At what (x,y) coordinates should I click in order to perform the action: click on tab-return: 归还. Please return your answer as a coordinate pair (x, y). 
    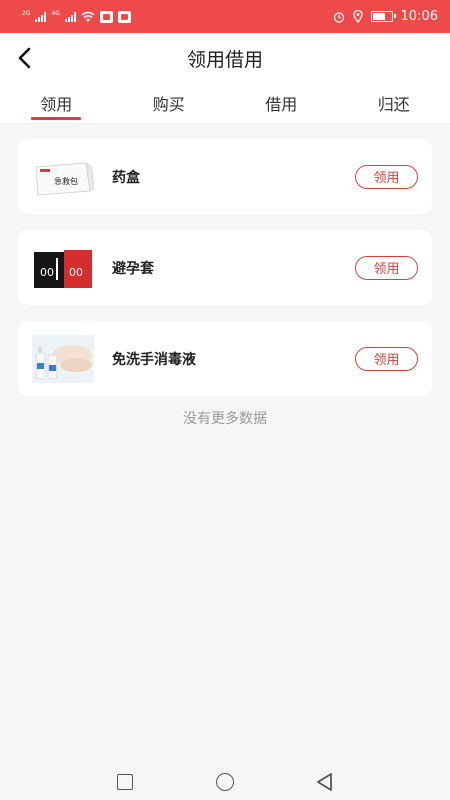
    Looking at the image, I should click on (394, 103).